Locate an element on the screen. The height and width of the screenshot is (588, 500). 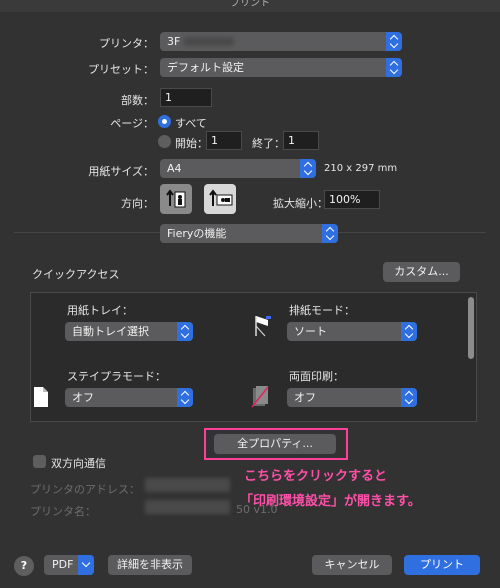
pages-from-input: 1 is located at coordinates (224, 140).